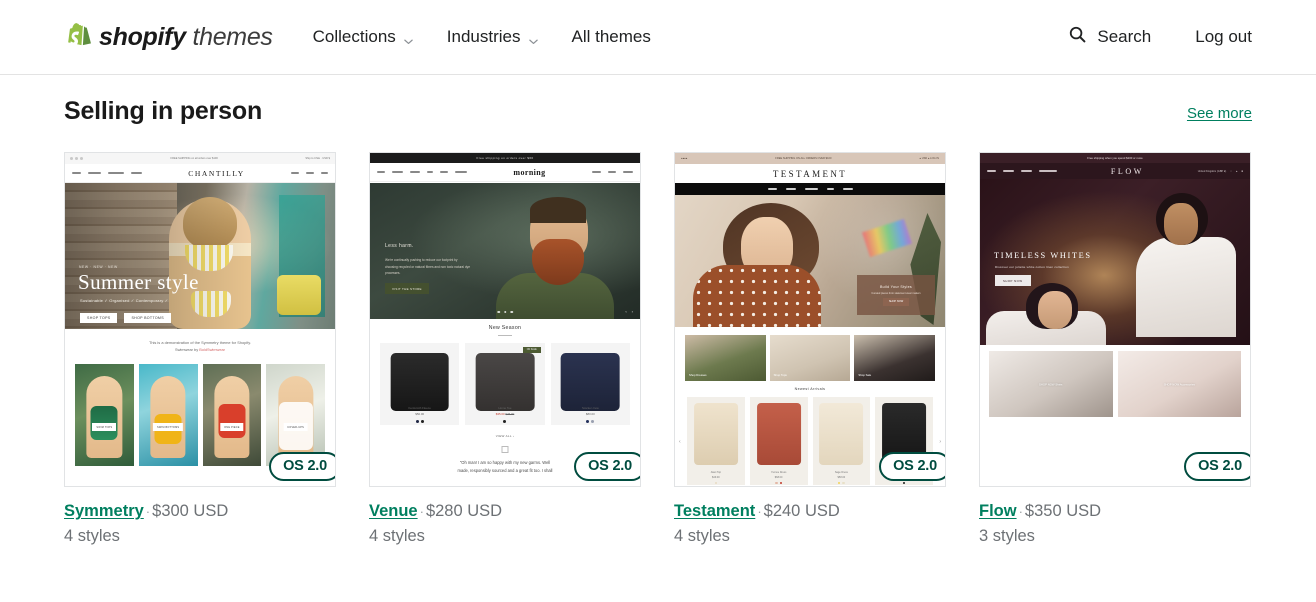 The height and width of the screenshot is (602, 1316). What do you see at coordinates (803, 158) in the screenshot?
I see `preview-announcement: FREE SHIPPING ON ALL ORDERS OVER $100` at bounding box center [803, 158].